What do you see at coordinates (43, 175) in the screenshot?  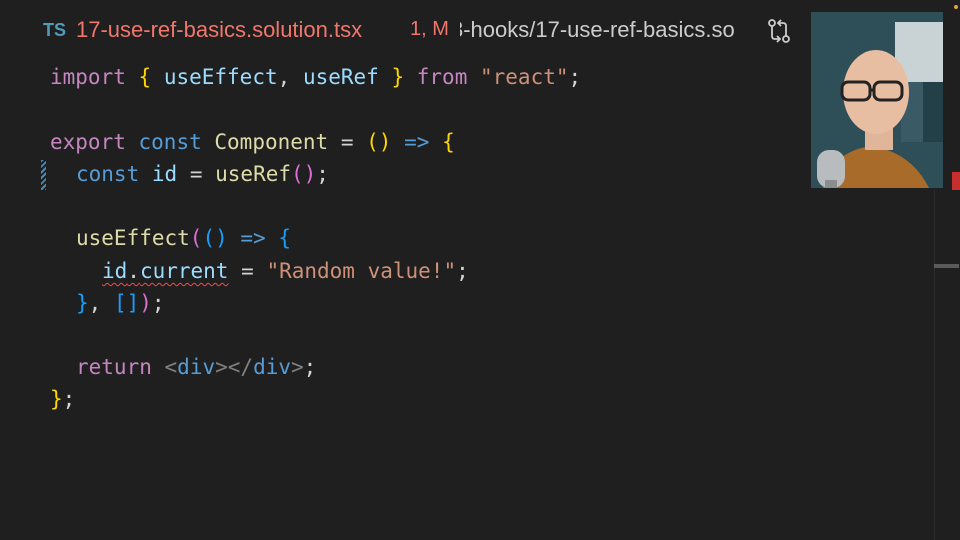 I see `git-modified-gutter-indicator` at bounding box center [43, 175].